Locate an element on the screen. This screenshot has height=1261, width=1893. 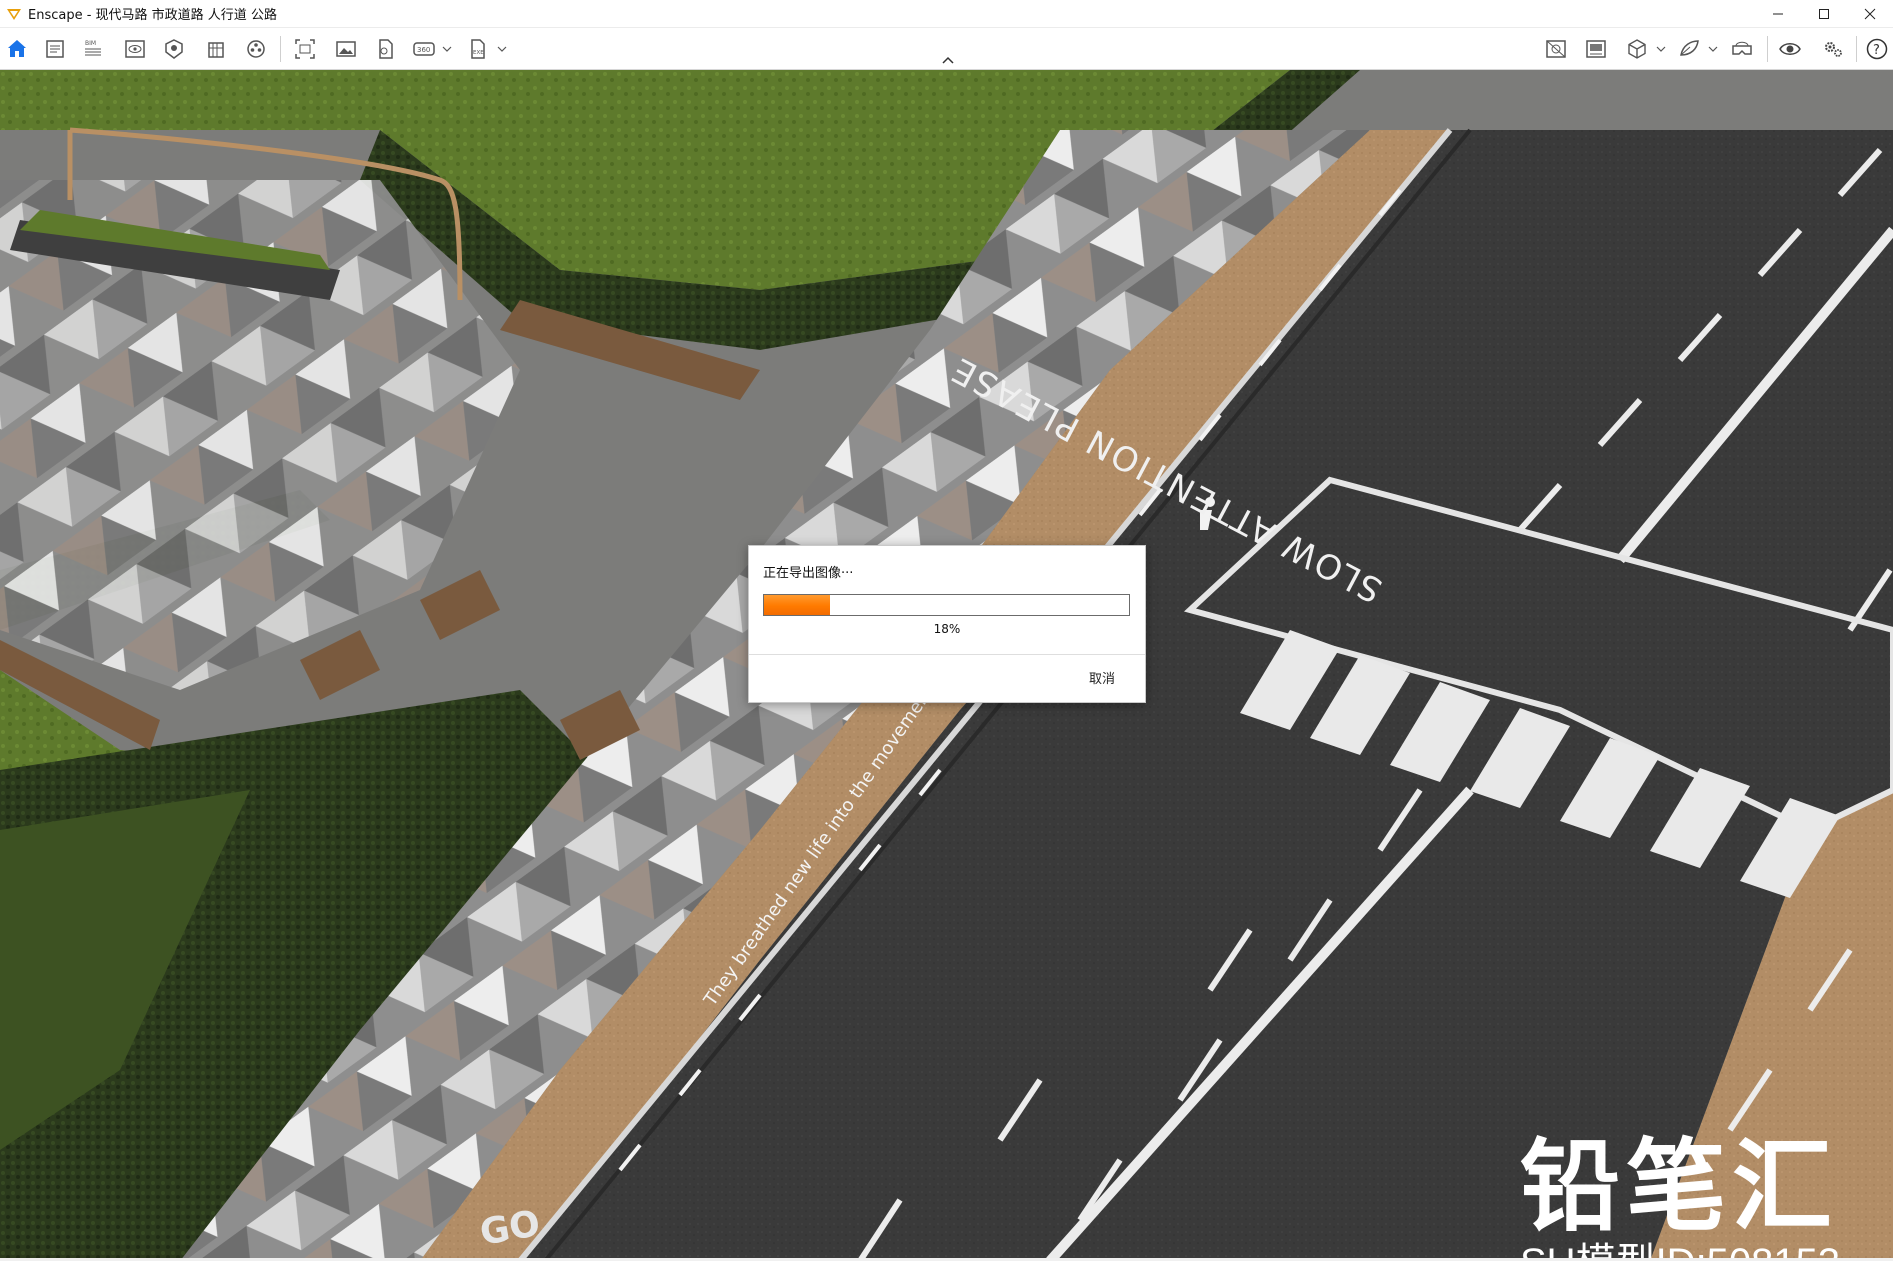
cancel-button: 取消 is located at coordinates (1102, 677).